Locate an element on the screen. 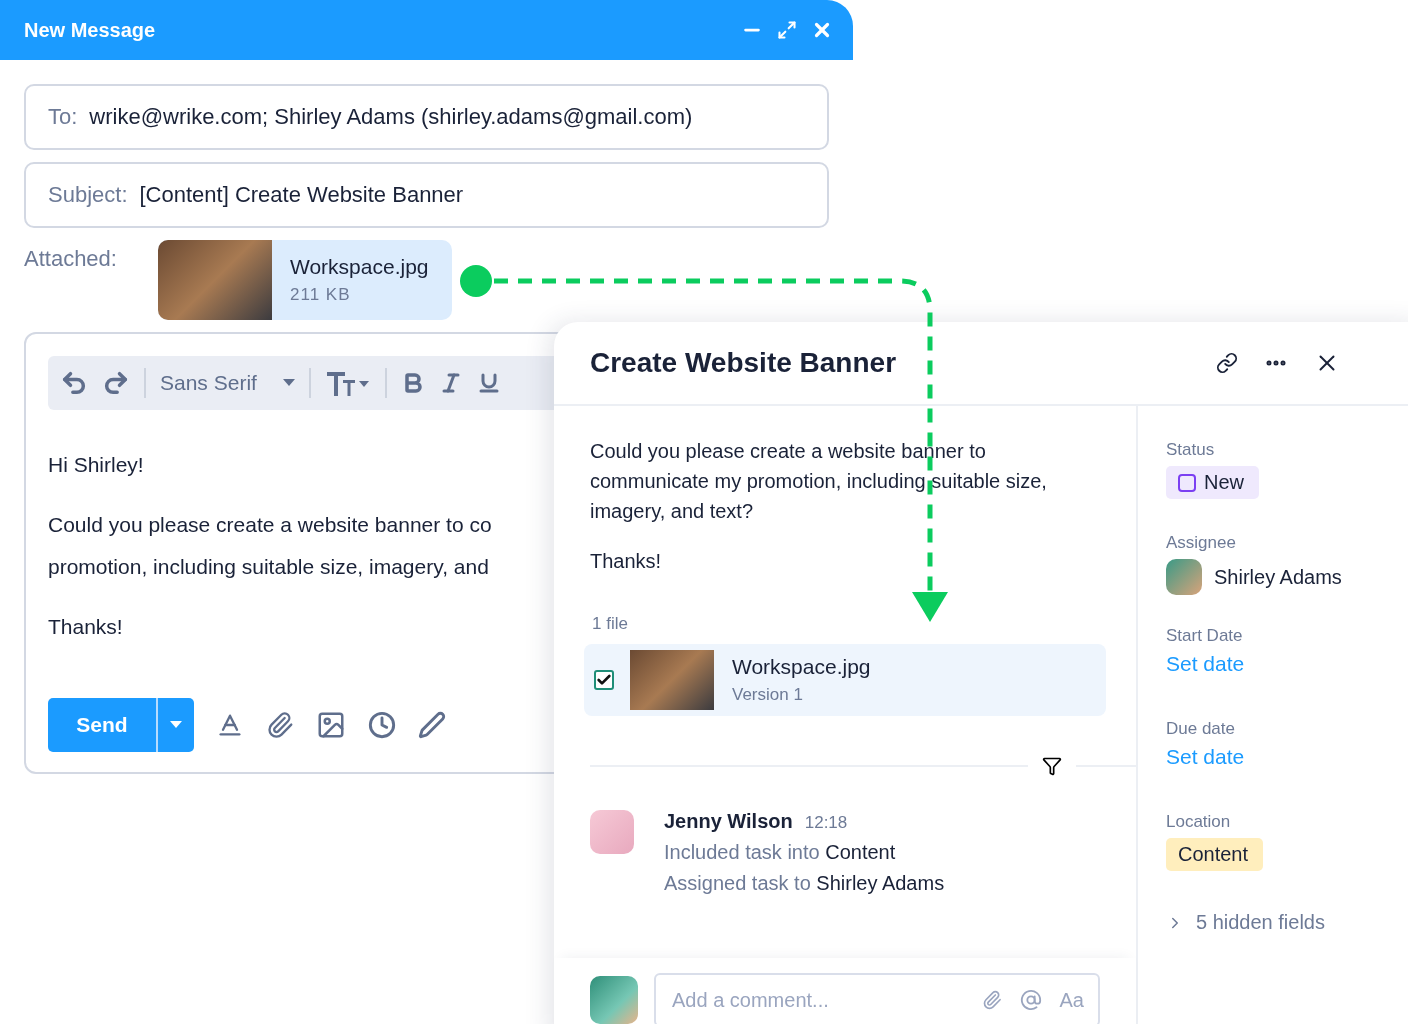 Image resolution: width=1408 pixels, height=1024 pixels. message-text: Hi Shirley! is located at coordinates (96, 465).